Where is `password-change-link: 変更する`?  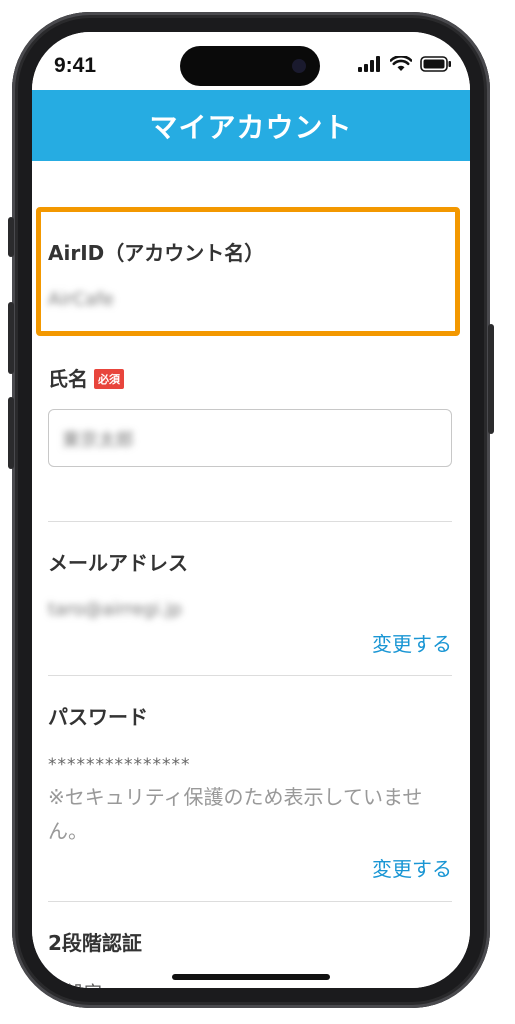
password-change-link: 変更する is located at coordinates (412, 867).